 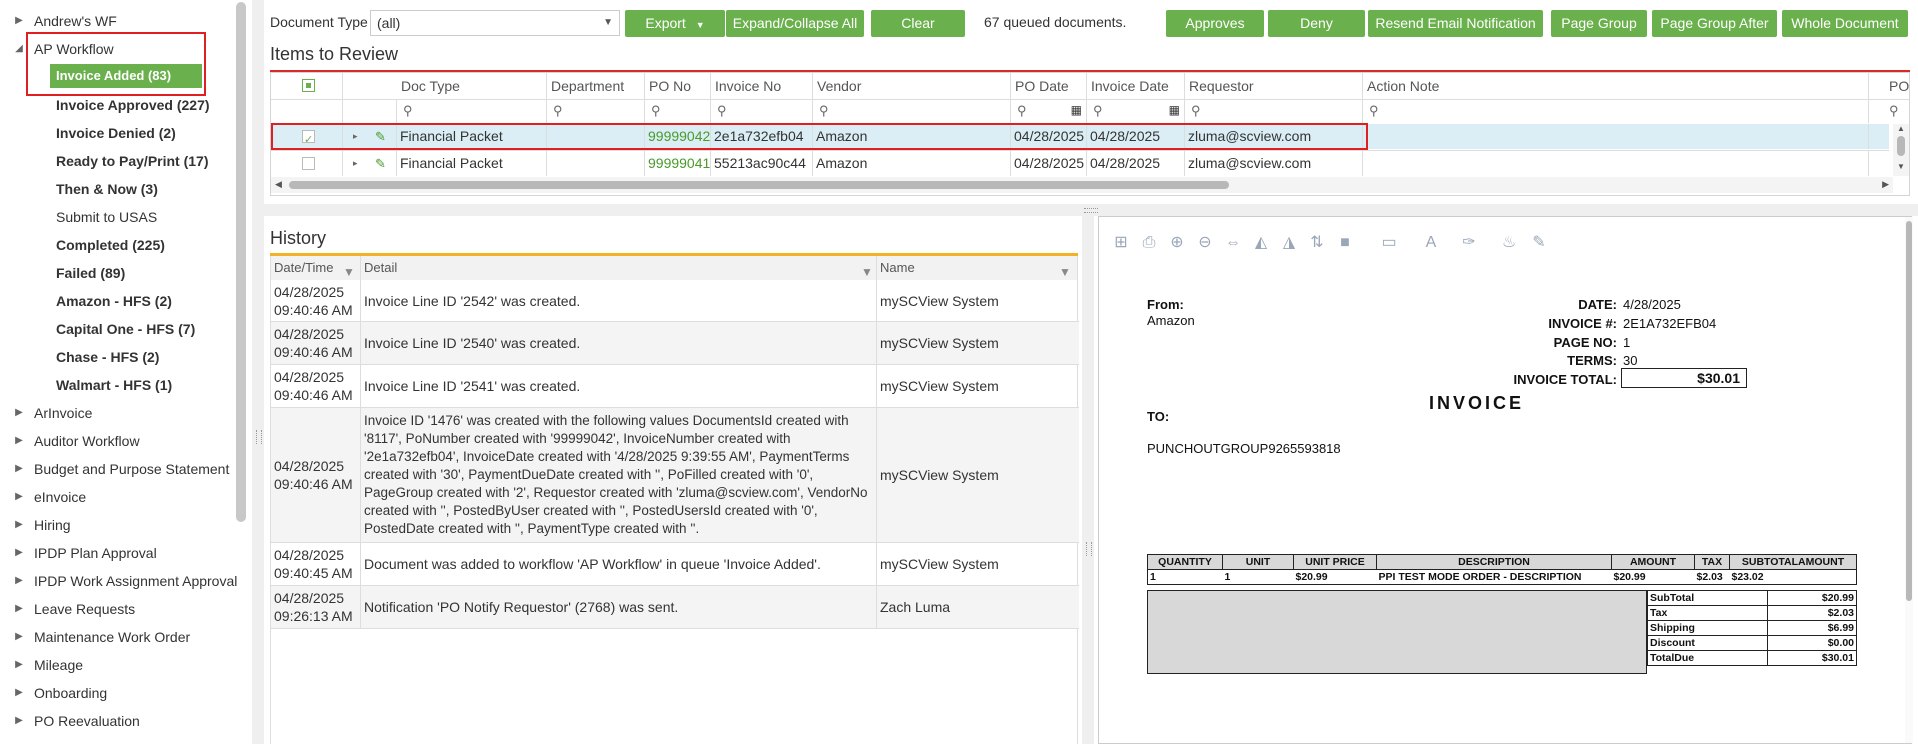 I want to click on col-po-no: PO No, so click(x=678, y=86).